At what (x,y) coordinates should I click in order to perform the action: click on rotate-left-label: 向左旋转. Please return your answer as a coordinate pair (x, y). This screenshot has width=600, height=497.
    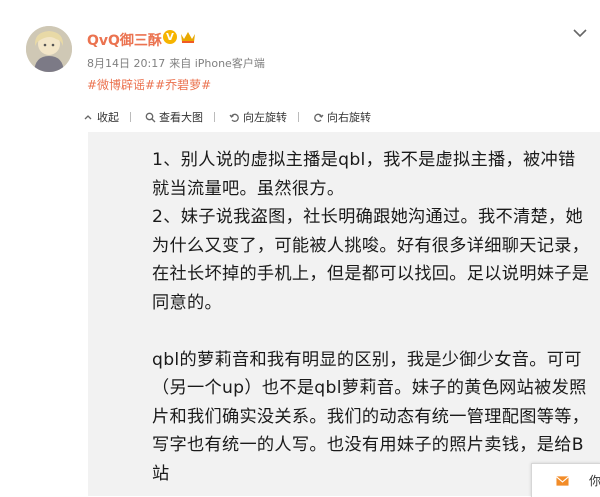
    Looking at the image, I should click on (265, 117).